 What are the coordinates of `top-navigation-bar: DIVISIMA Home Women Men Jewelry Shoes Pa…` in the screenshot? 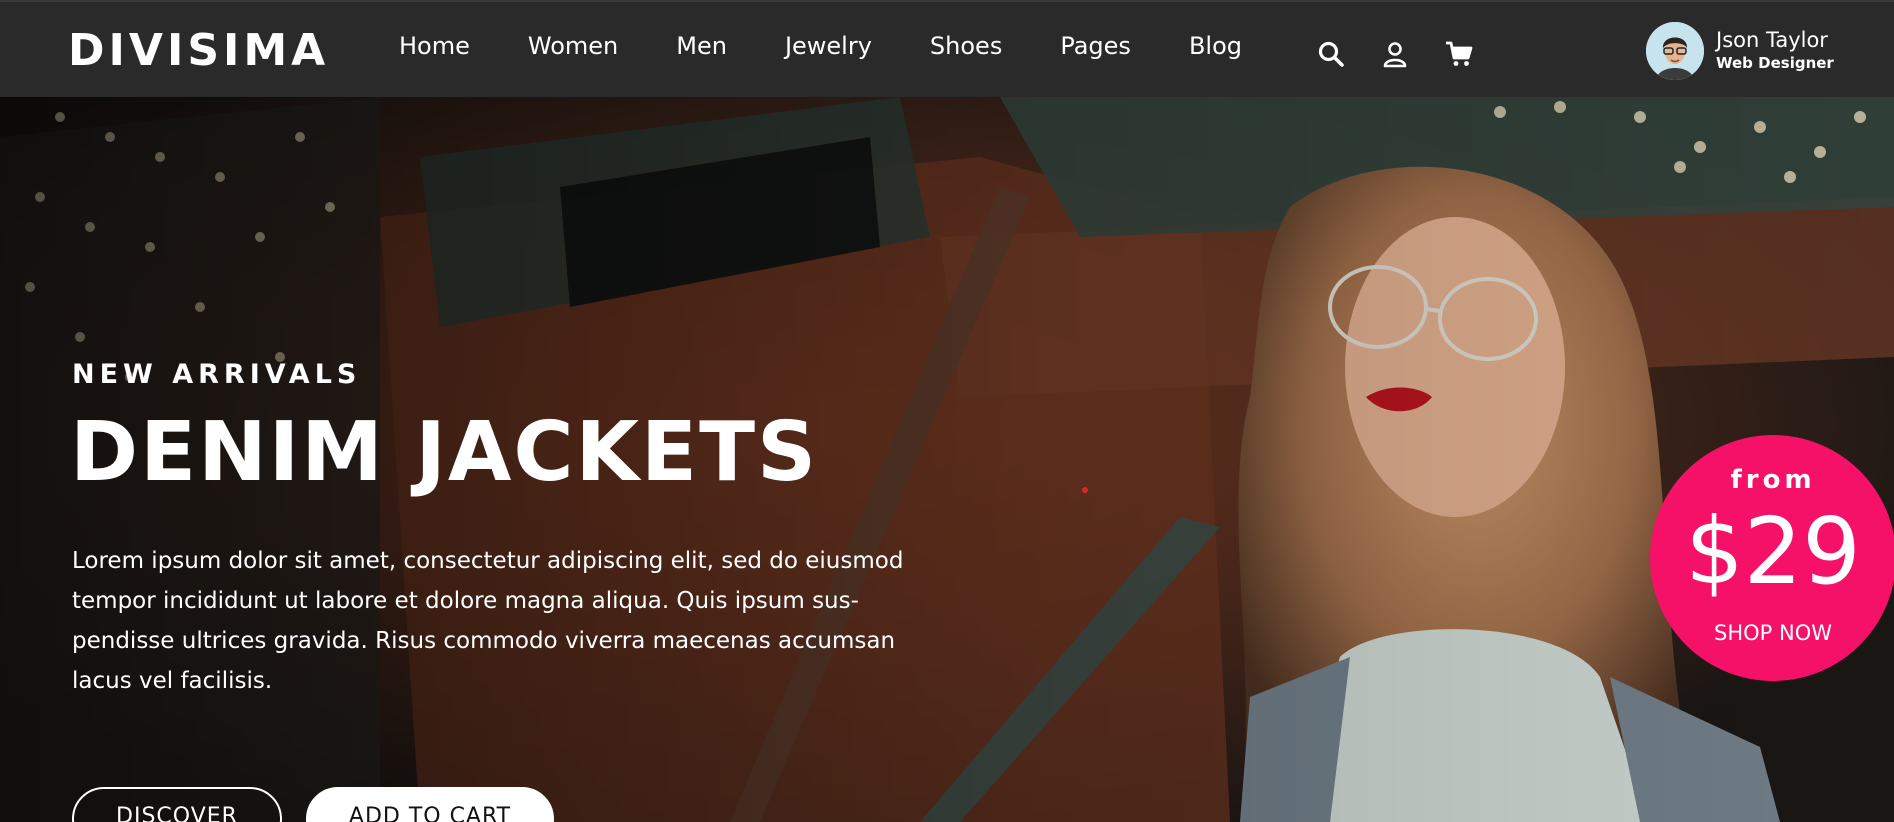 It's located at (947, 48).